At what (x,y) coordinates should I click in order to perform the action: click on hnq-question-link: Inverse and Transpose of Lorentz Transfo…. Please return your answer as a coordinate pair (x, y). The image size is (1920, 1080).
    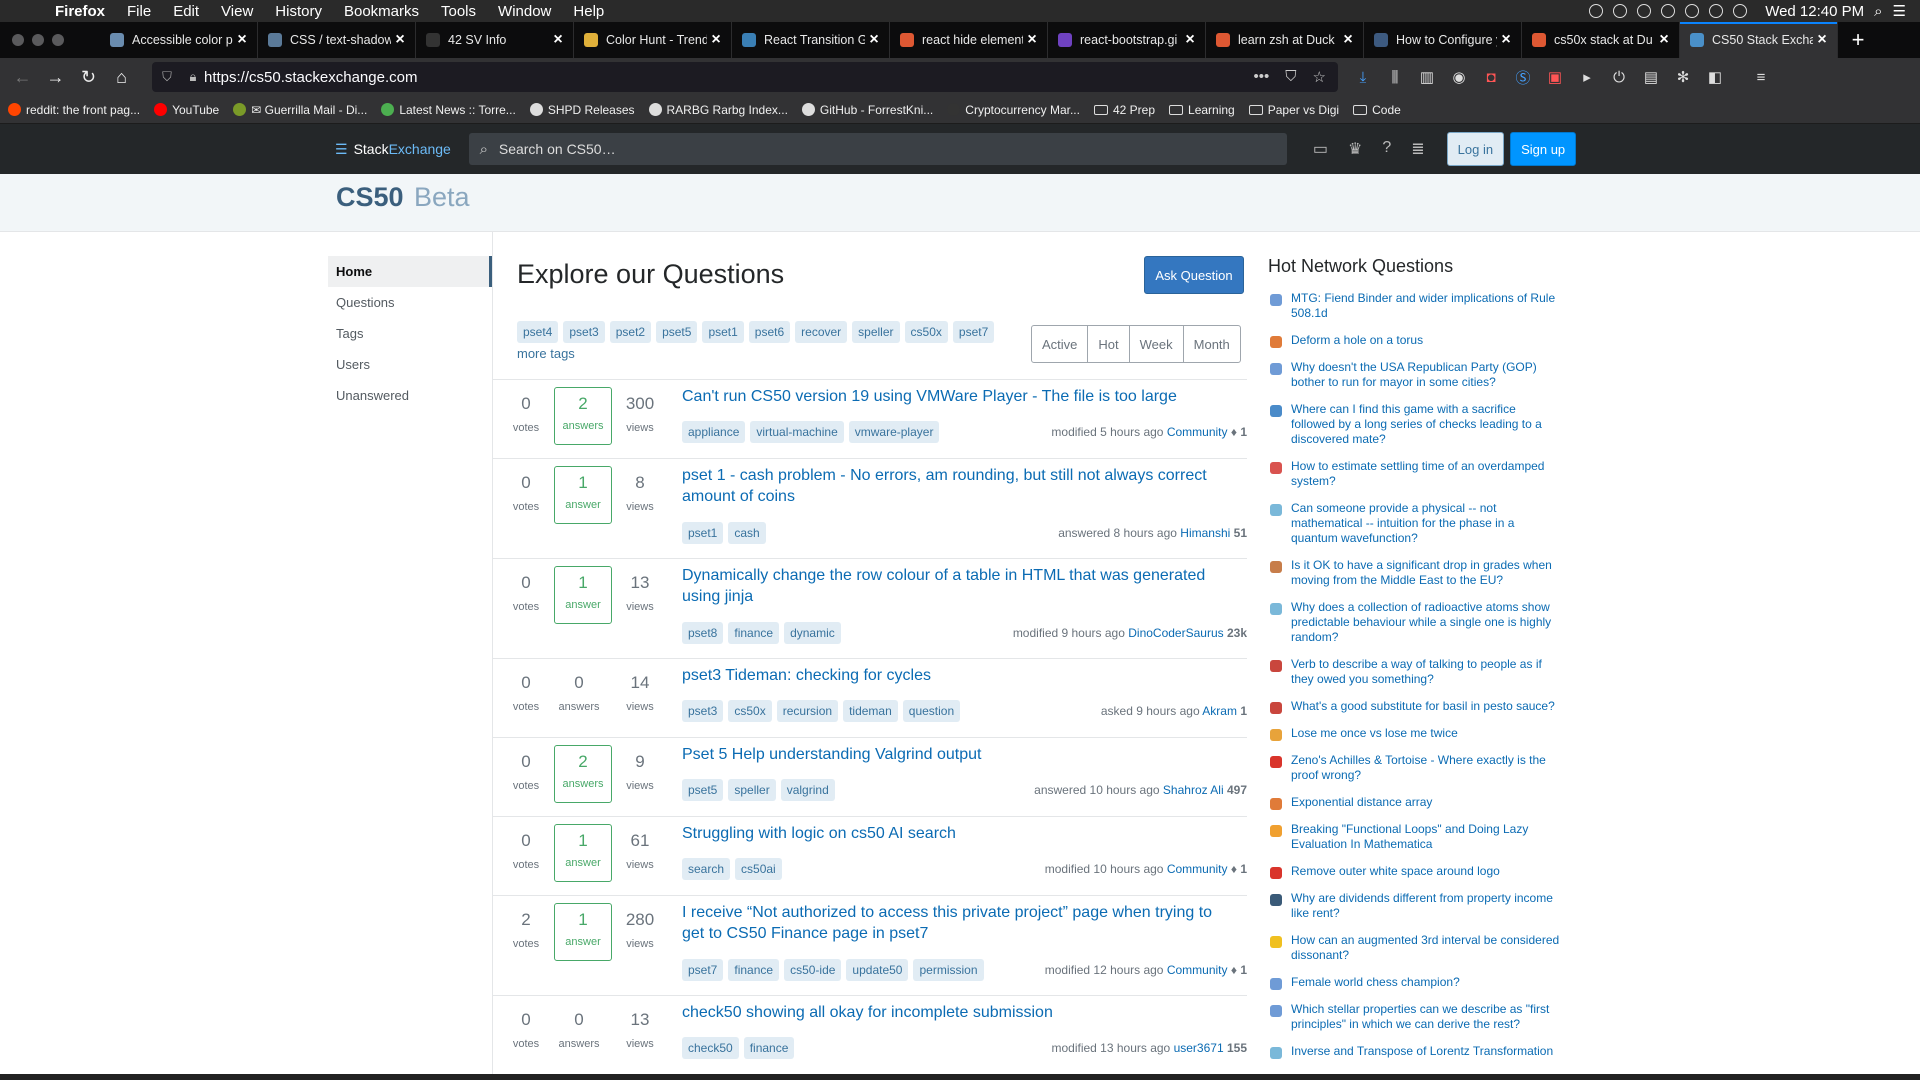
    Looking at the image, I should click on (1426, 1051).